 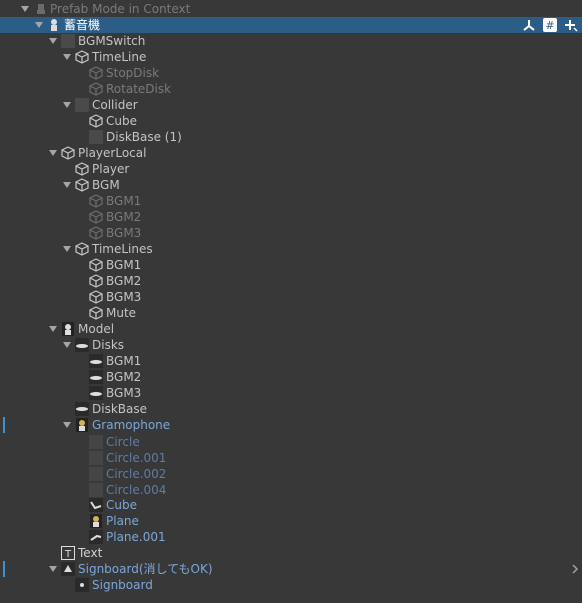 I want to click on chevron-right-icon, so click(x=575, y=569).